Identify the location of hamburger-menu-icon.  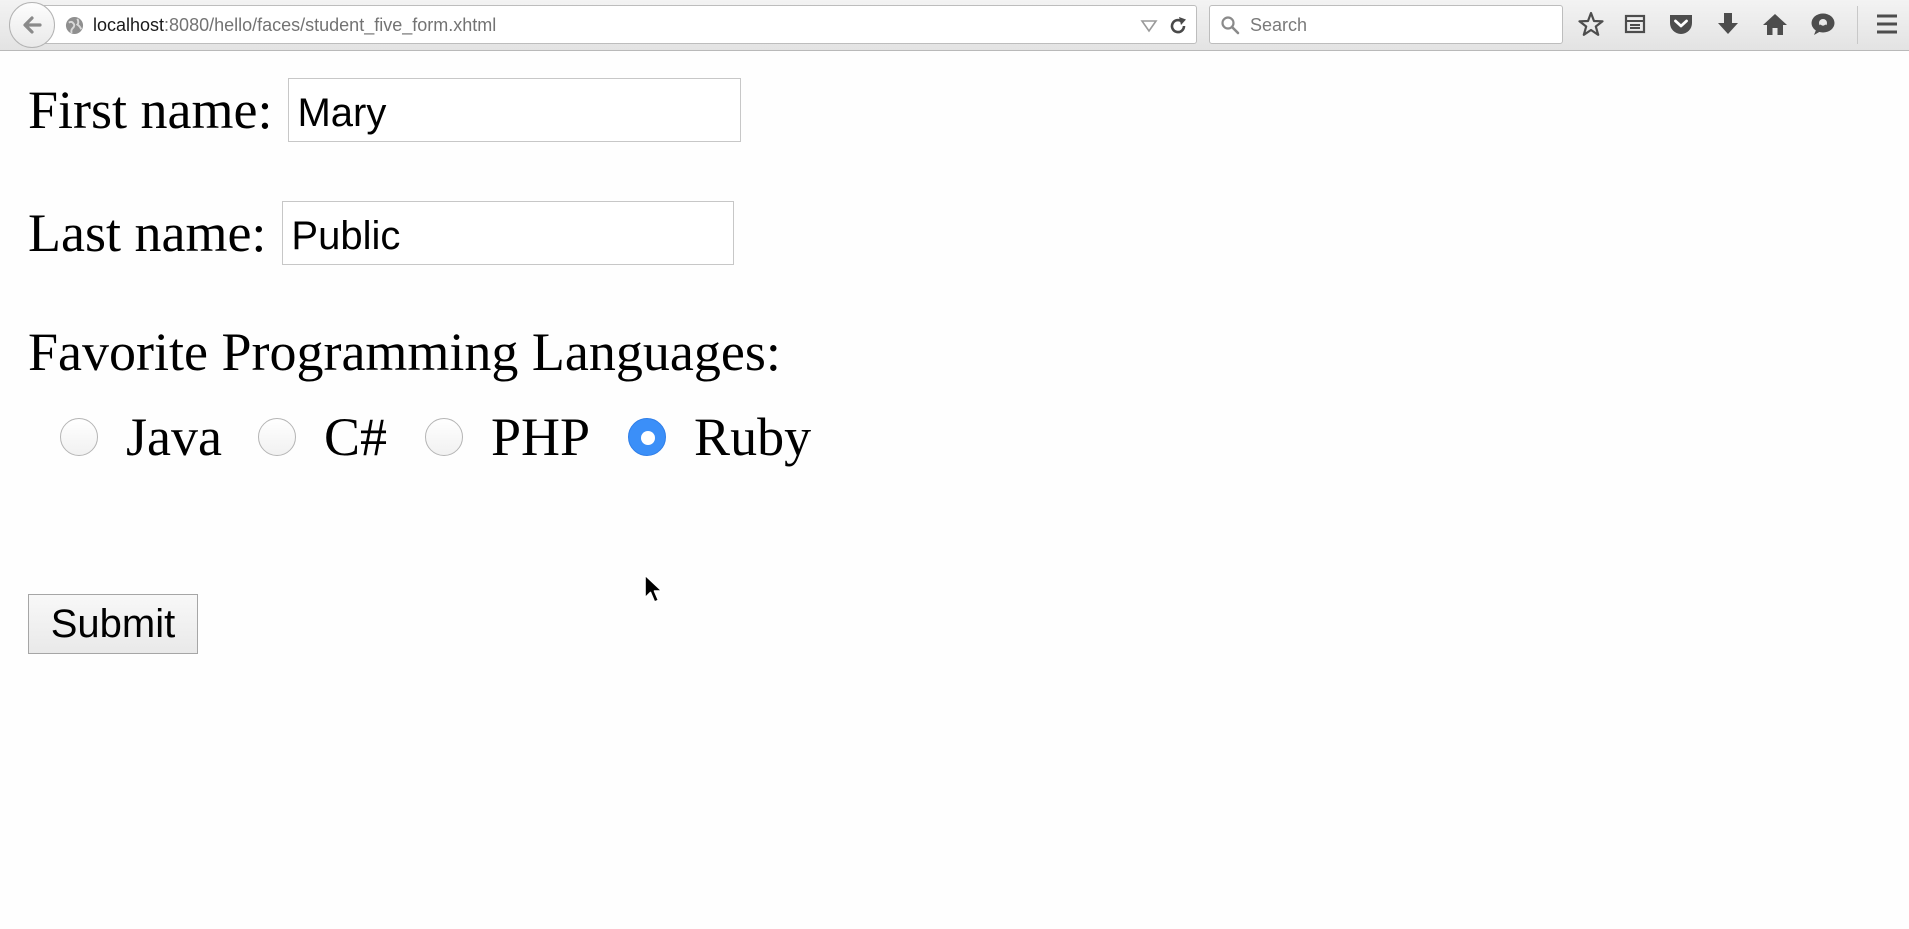
(1887, 24).